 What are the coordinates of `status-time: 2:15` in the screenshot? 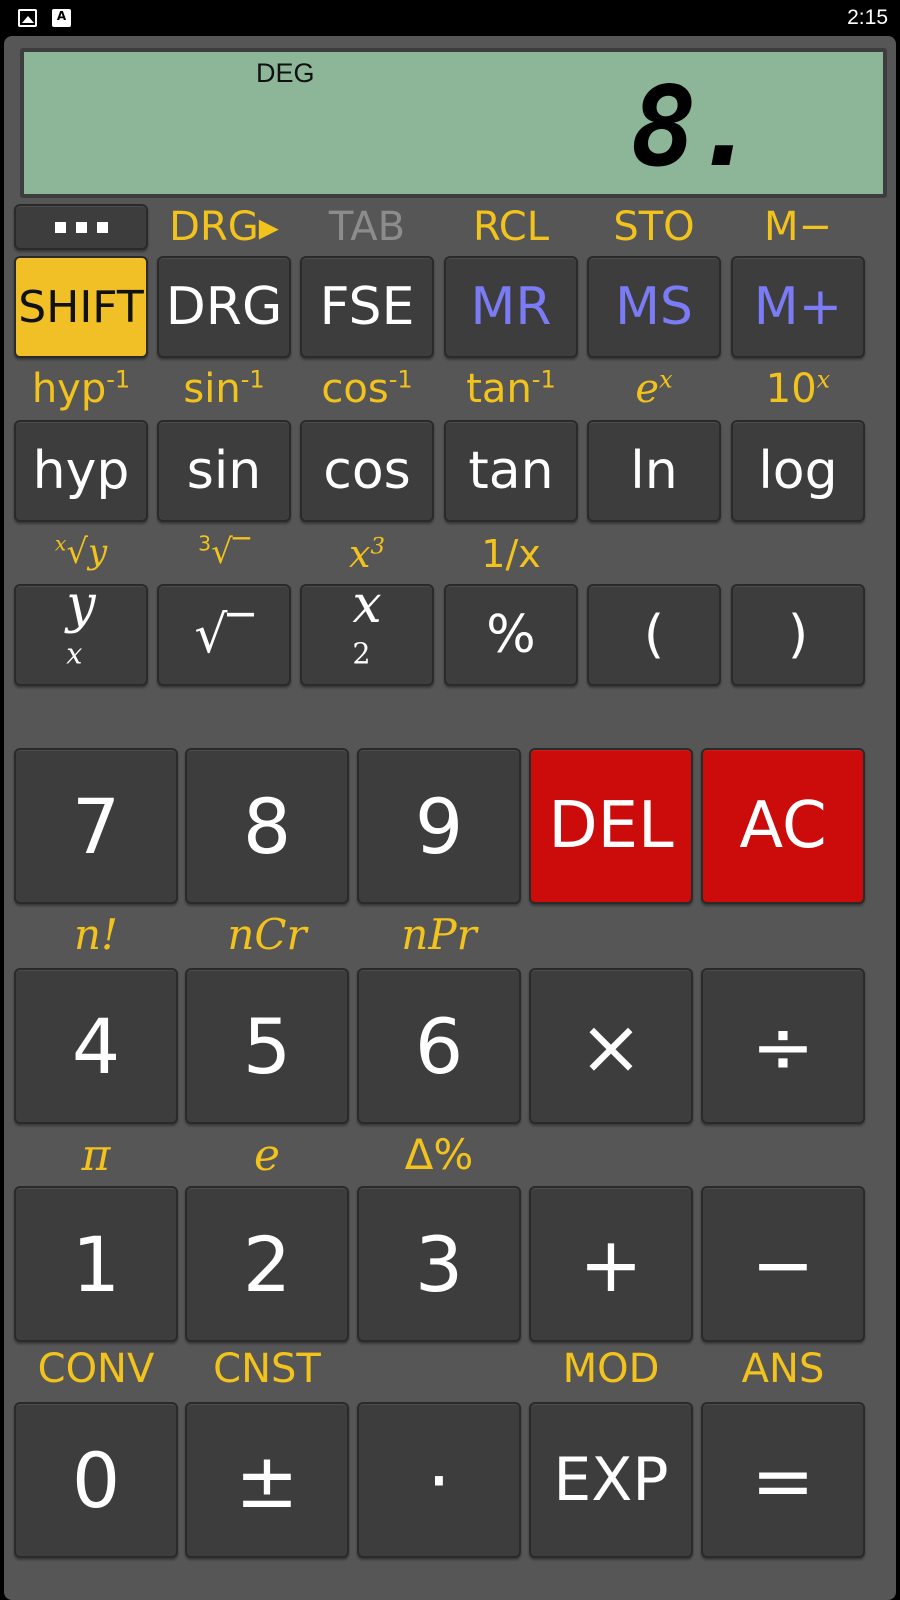 It's located at (867, 17).